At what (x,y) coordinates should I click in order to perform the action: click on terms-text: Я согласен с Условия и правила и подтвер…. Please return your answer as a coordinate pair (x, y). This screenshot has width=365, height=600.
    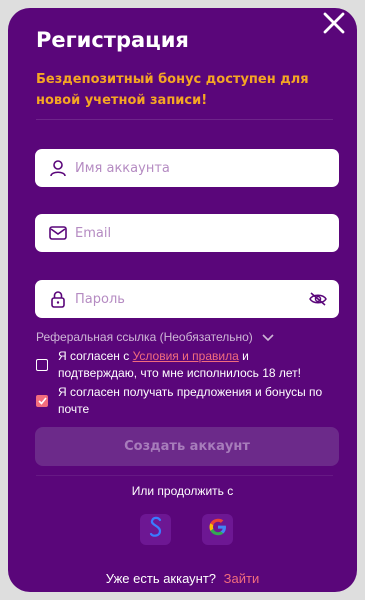
    Looking at the image, I should click on (192, 365).